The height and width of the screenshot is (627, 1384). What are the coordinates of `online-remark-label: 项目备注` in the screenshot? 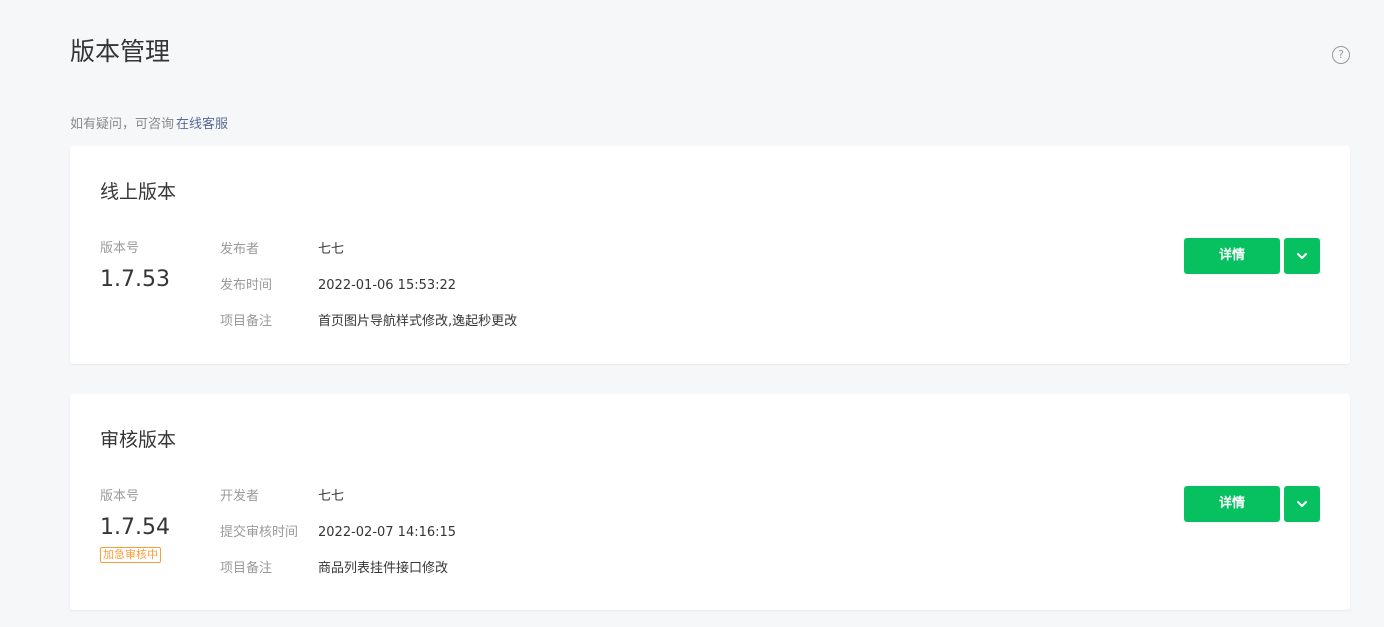 It's located at (246, 321).